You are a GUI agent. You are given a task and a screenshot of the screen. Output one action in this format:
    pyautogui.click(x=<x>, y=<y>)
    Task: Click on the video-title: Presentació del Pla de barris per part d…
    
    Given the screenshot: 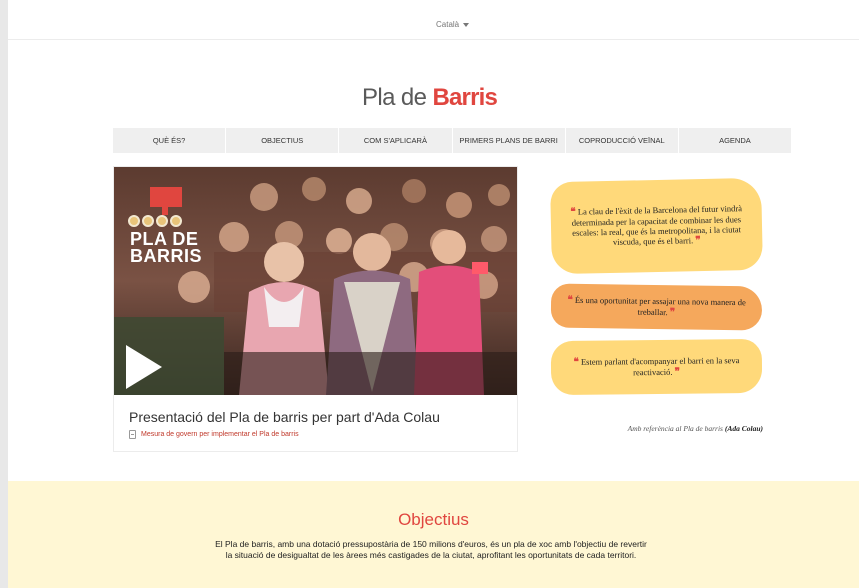 What is the action you would take?
    pyautogui.click(x=284, y=417)
    